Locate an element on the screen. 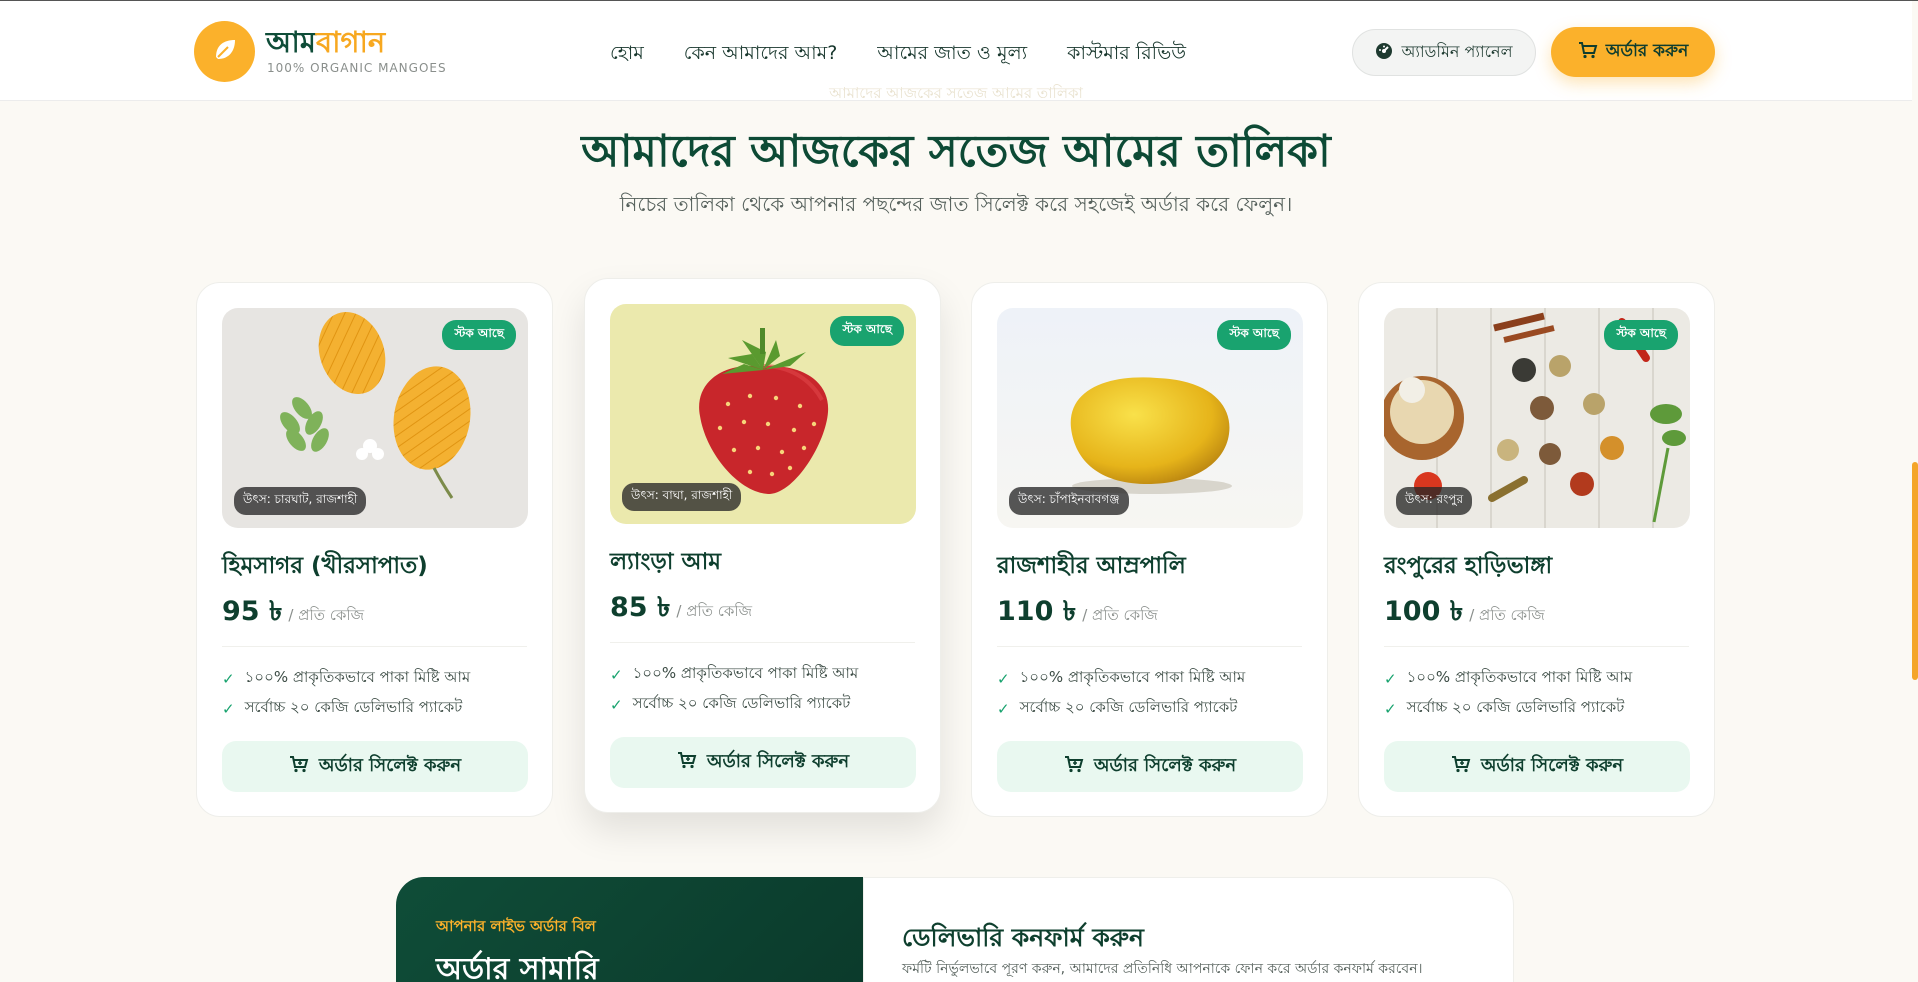 The height and width of the screenshot is (982, 1918). nav-link-home: হোম is located at coordinates (627, 55).